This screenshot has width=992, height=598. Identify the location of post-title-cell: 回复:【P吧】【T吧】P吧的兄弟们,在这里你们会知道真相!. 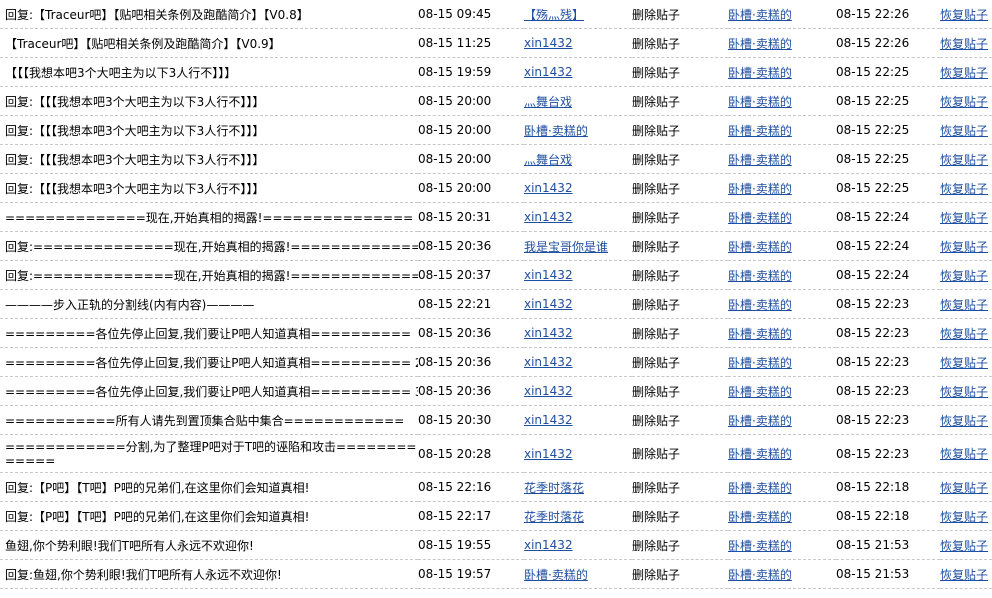
(209, 487).